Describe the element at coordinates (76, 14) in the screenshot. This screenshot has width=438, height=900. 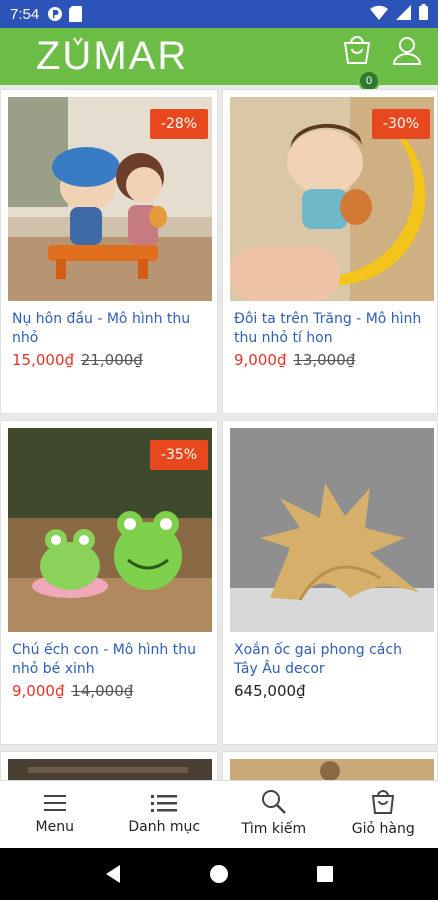
I see `sd-card-icon` at that location.